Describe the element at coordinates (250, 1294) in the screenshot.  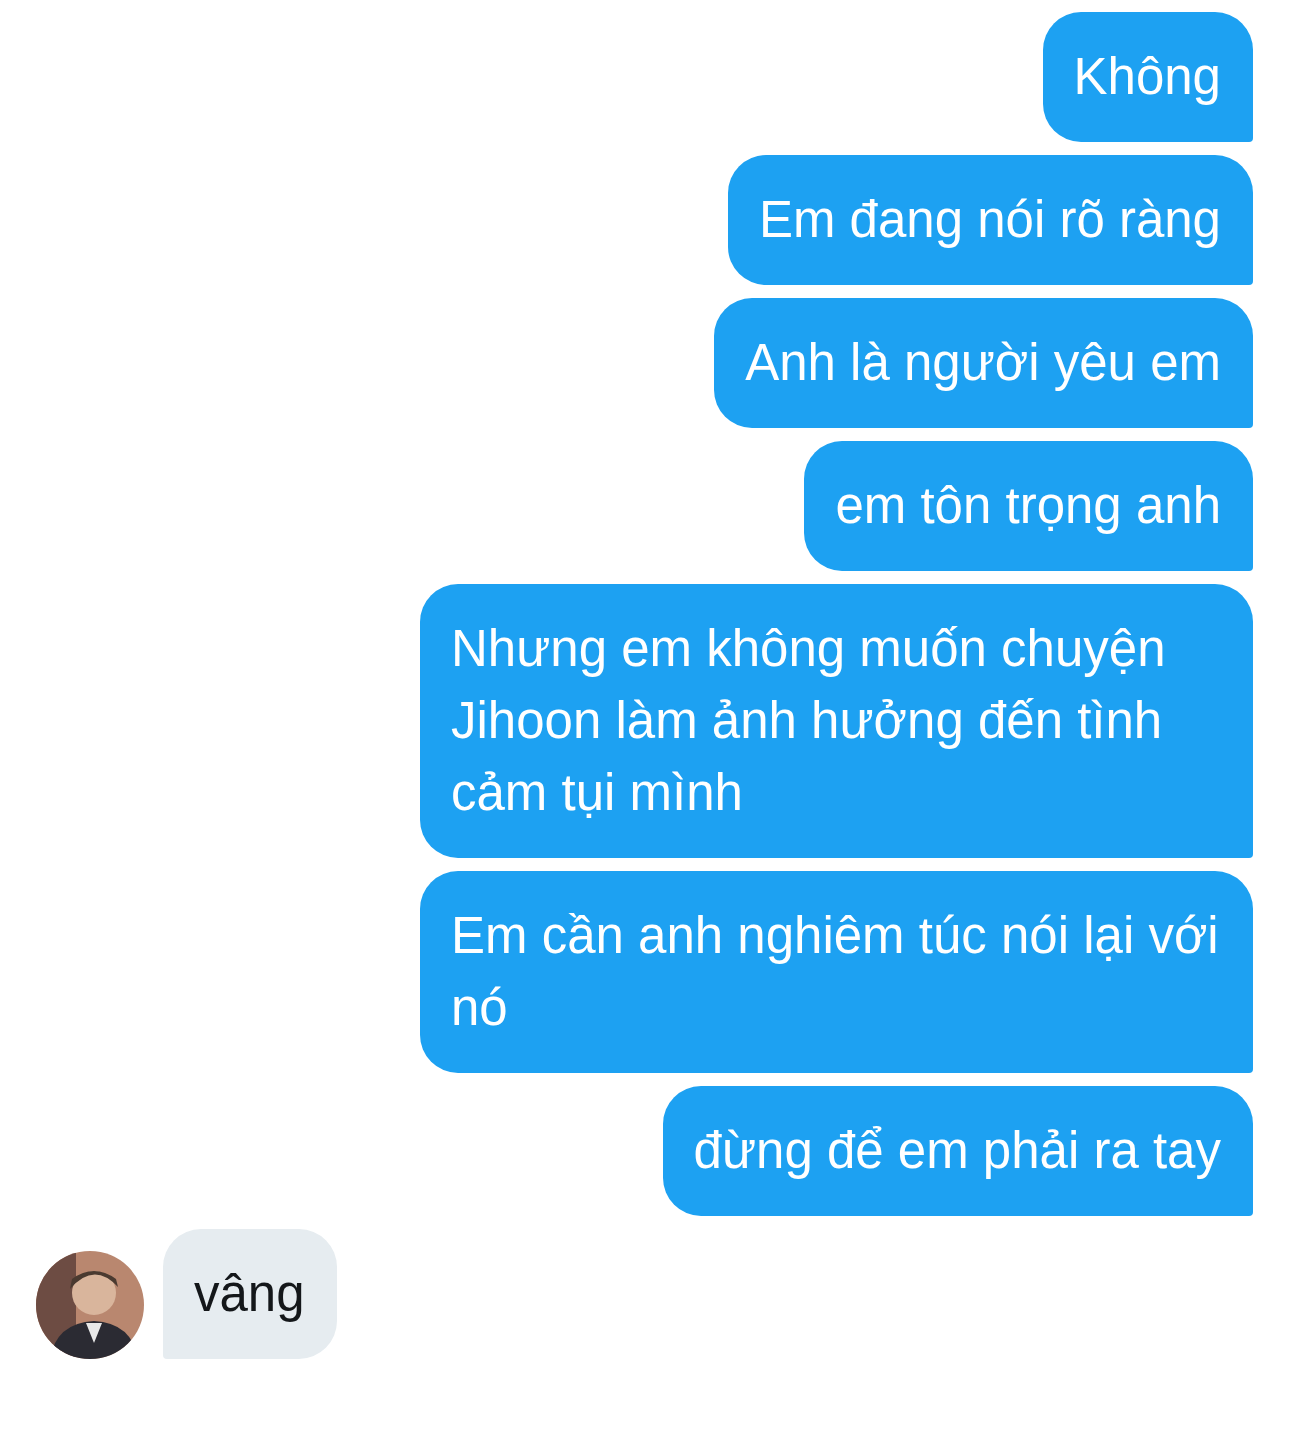
I see `message-bubble: vâng` at that location.